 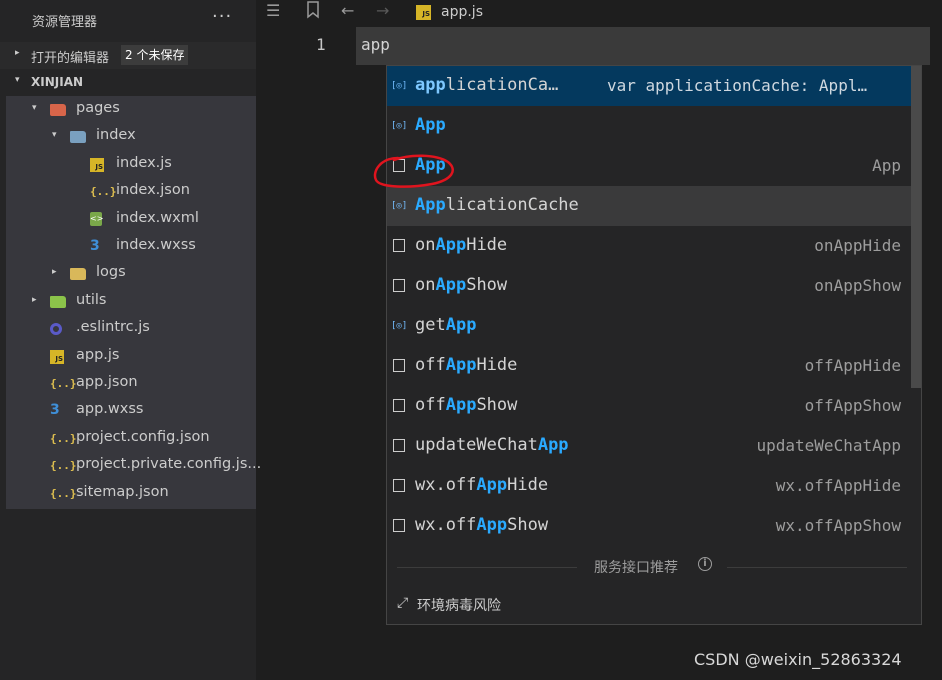 I want to click on tree-item: {..} sitemap.json, so click(x=131, y=493).